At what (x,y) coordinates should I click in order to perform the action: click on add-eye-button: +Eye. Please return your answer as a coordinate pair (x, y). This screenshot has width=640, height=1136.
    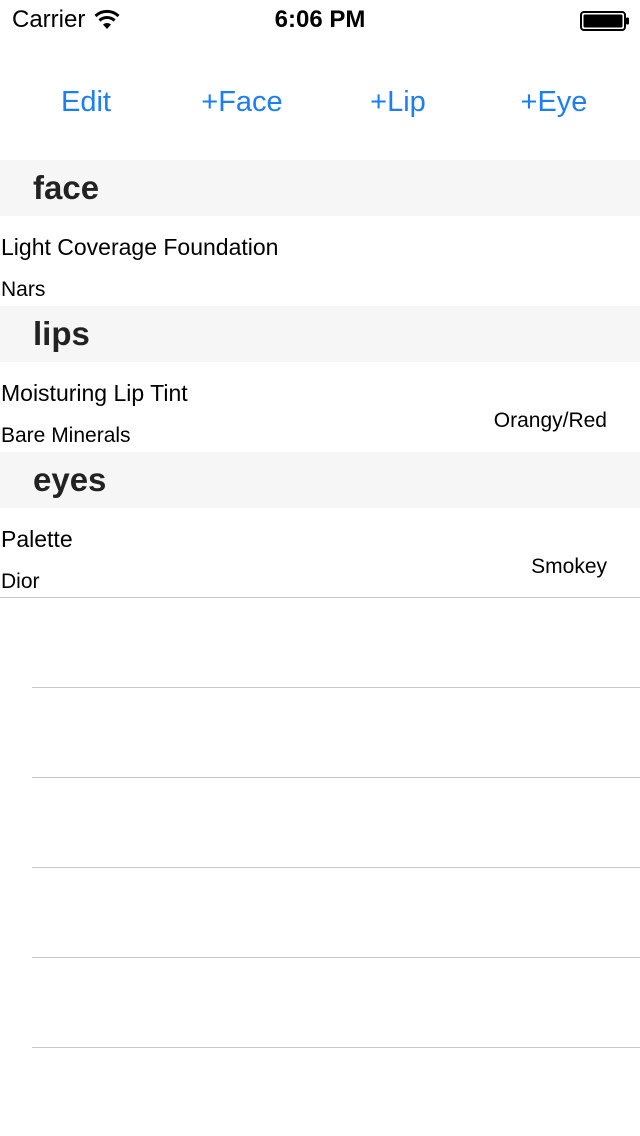
    Looking at the image, I should click on (554, 102).